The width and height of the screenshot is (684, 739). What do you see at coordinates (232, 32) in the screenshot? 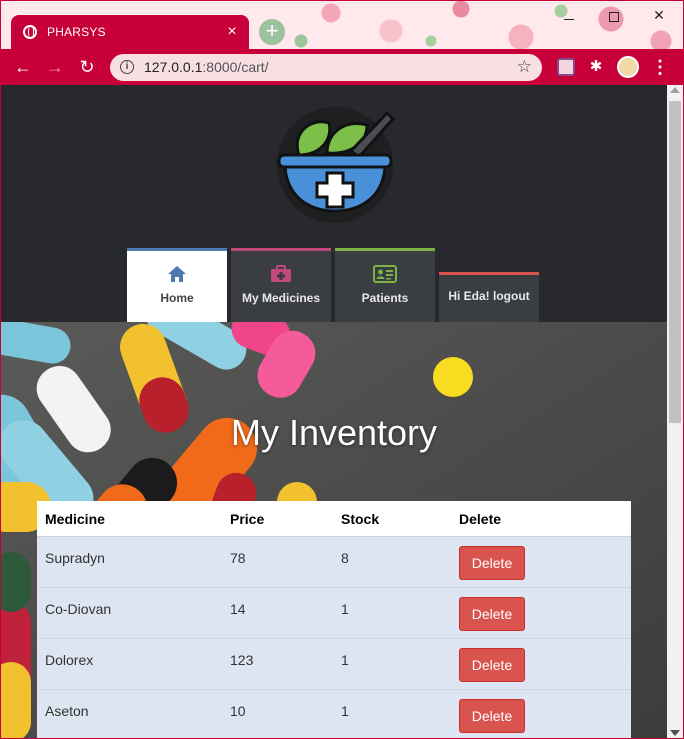
I see `tab-close-icon: ×` at bounding box center [232, 32].